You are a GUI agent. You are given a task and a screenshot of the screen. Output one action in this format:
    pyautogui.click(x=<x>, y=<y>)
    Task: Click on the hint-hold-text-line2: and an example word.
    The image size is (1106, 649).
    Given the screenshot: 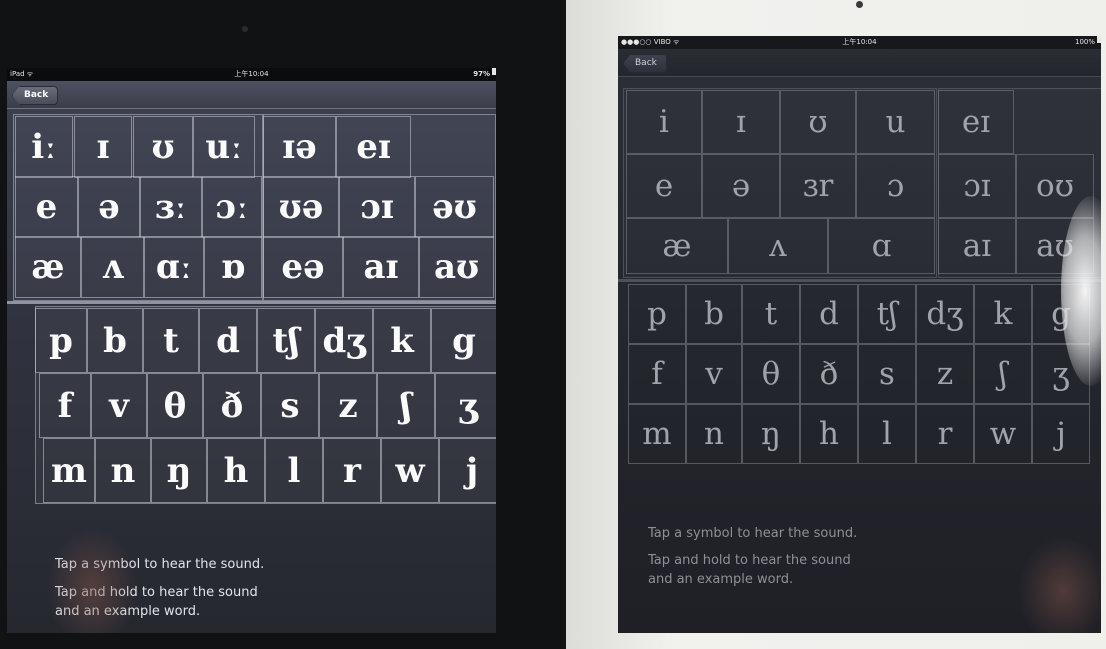 What is the action you would take?
    pyautogui.click(x=721, y=579)
    